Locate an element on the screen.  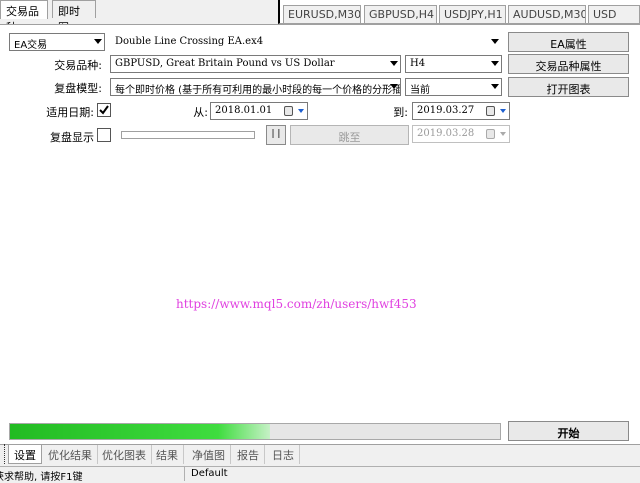
visual-mode-label: 复盘显示 is located at coordinates (72, 137).